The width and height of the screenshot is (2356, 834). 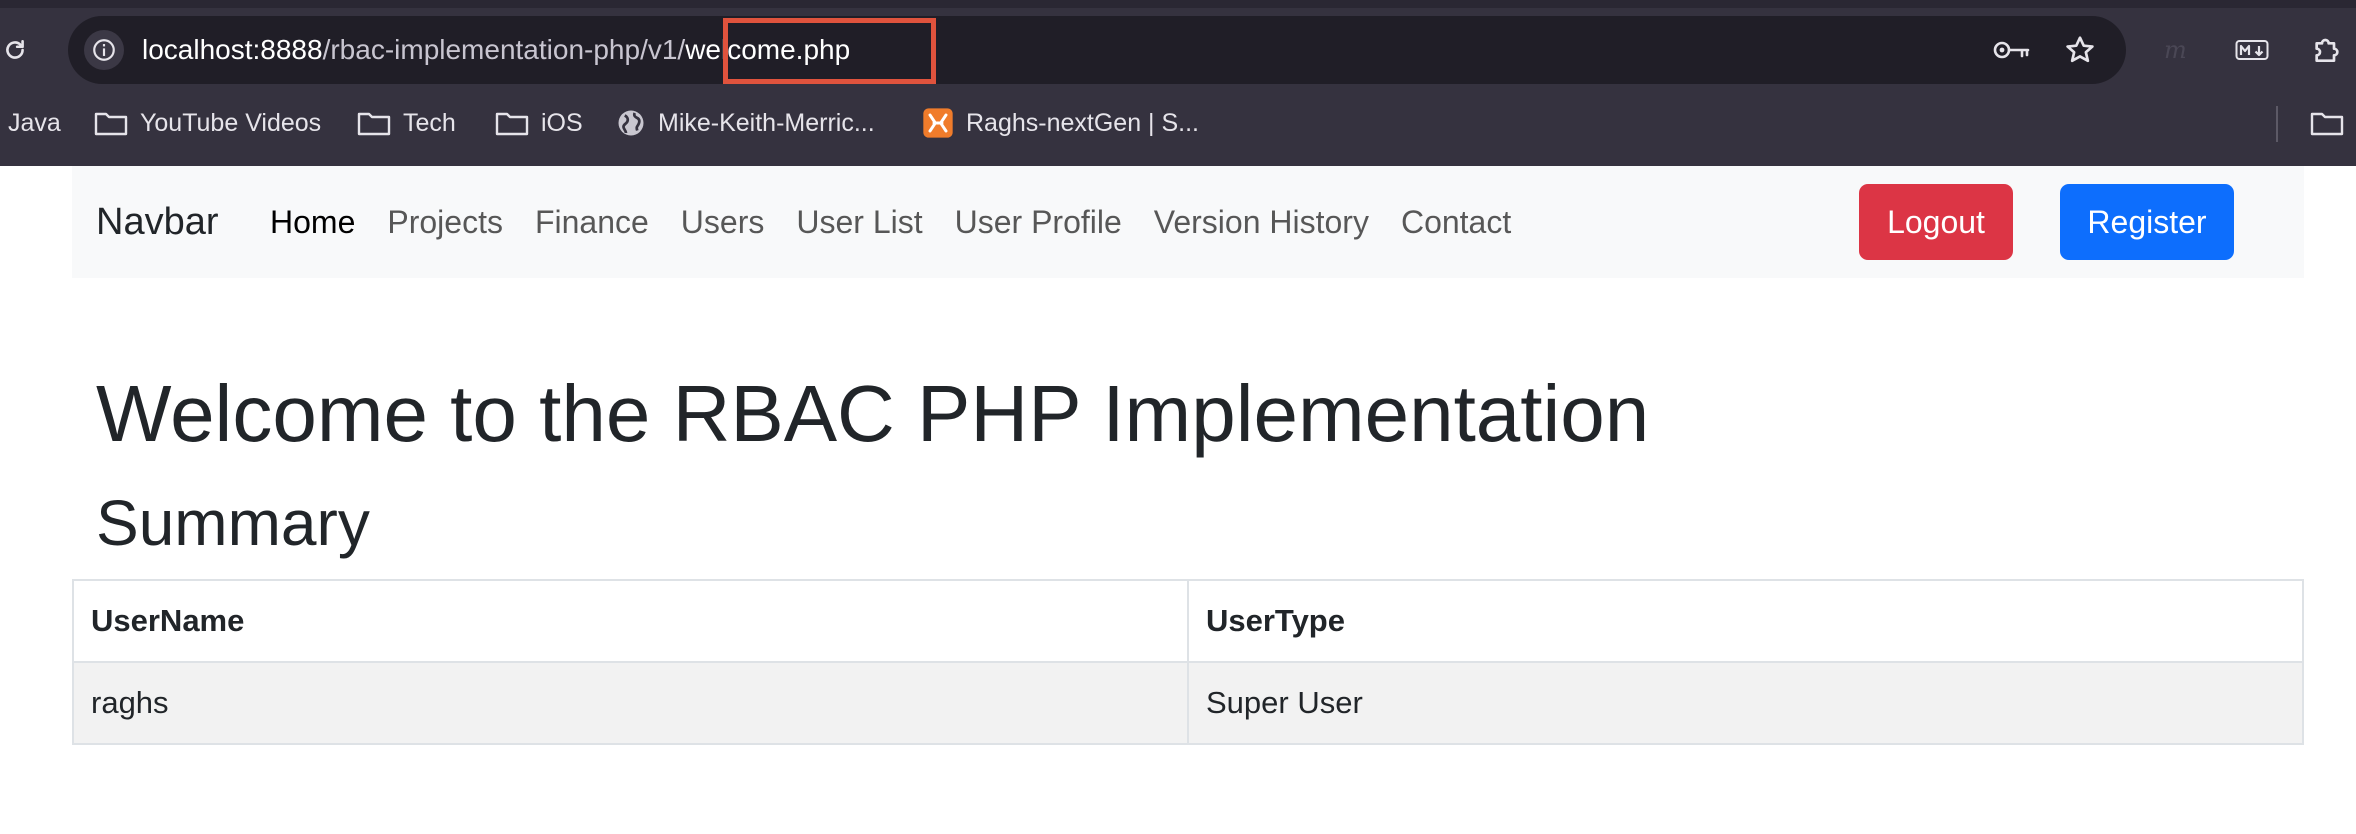 I want to click on url-host: localhost:8888, so click(x=232, y=49).